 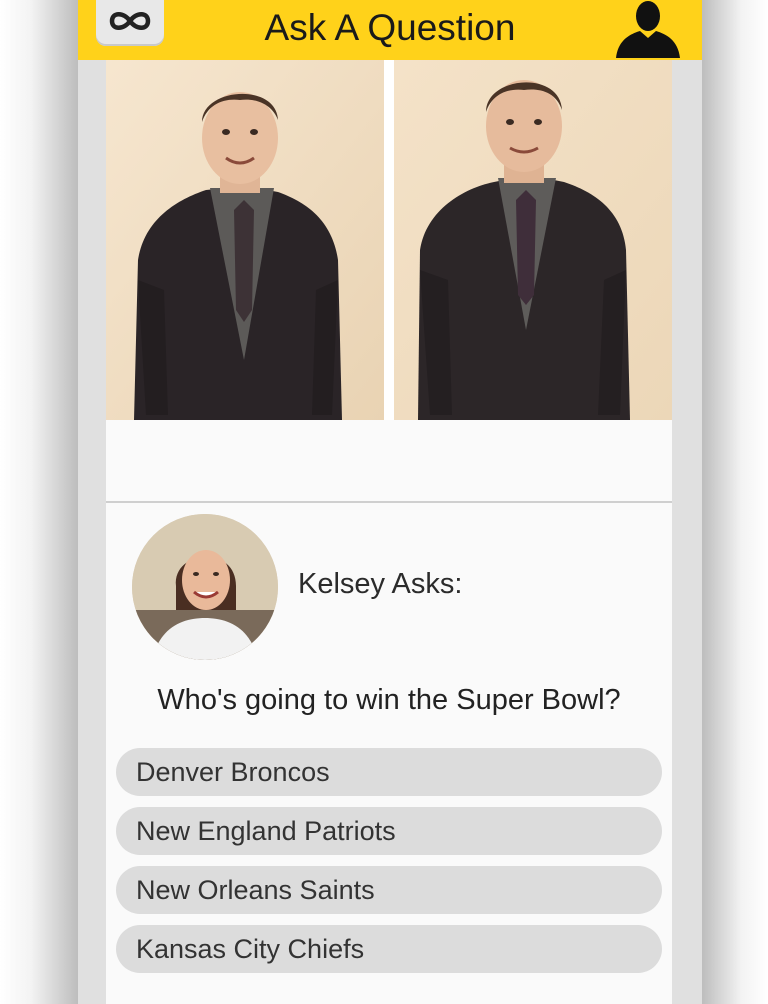 I want to click on answer-option-3: New Orleans Saints, so click(x=389, y=890).